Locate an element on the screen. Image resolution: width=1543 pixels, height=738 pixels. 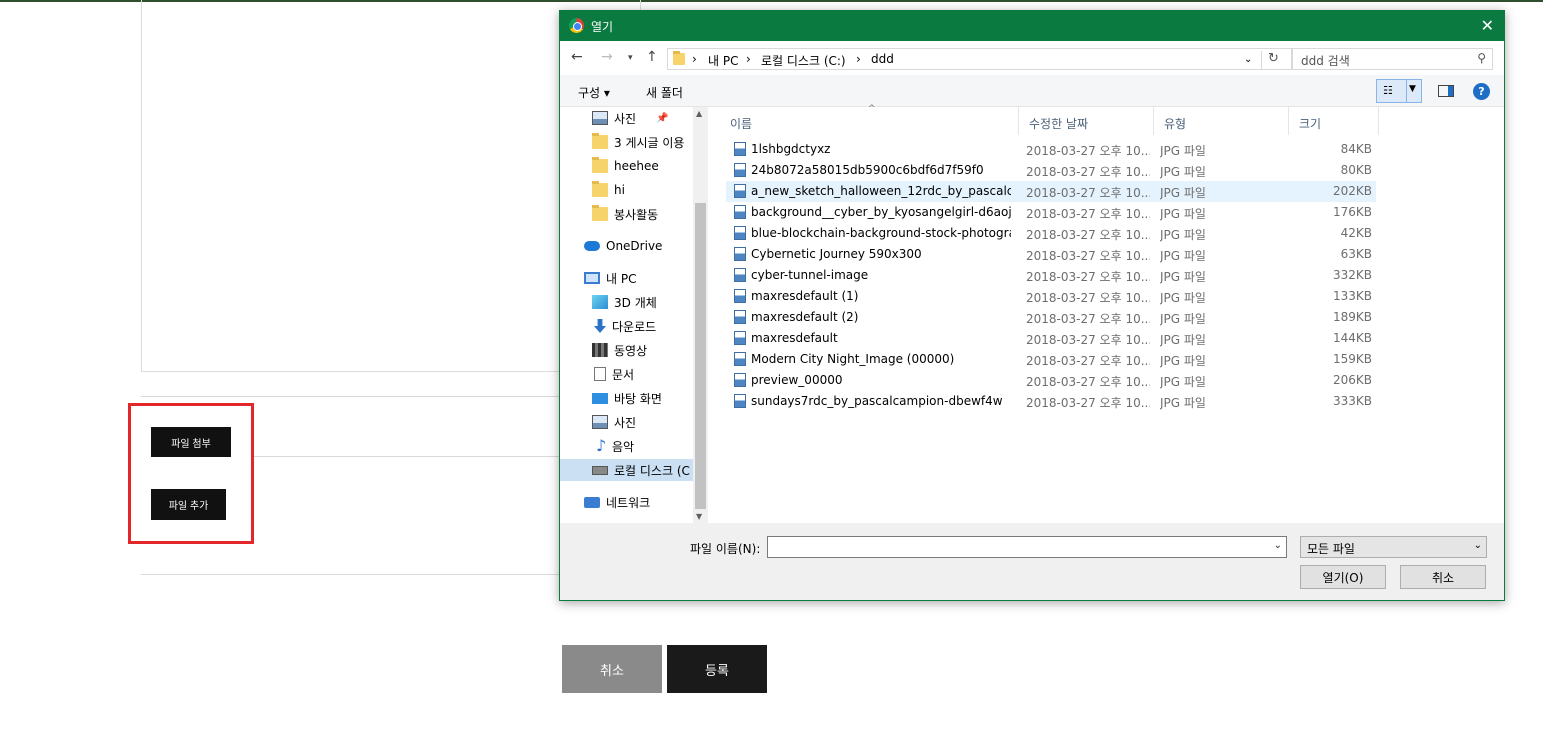
network-icon is located at coordinates (592, 502).